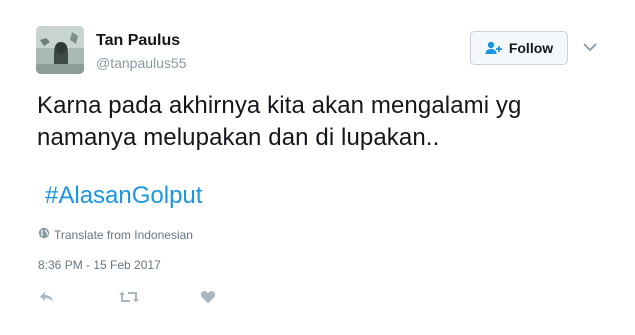 The height and width of the screenshot is (335, 635). I want to click on follow-person-plus-icon, so click(494, 48).